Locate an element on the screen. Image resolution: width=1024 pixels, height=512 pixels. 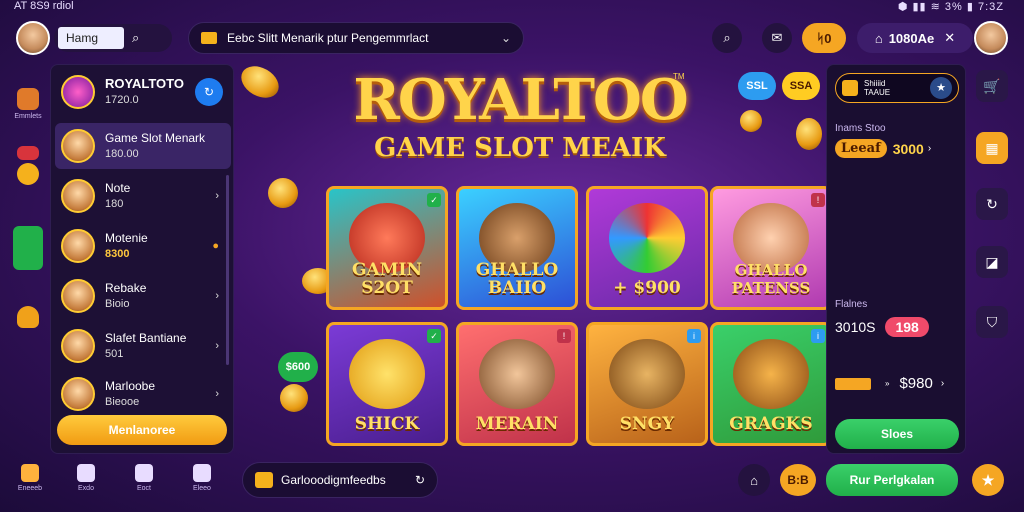
rail-item-gift is located at coordinates (28, 167).